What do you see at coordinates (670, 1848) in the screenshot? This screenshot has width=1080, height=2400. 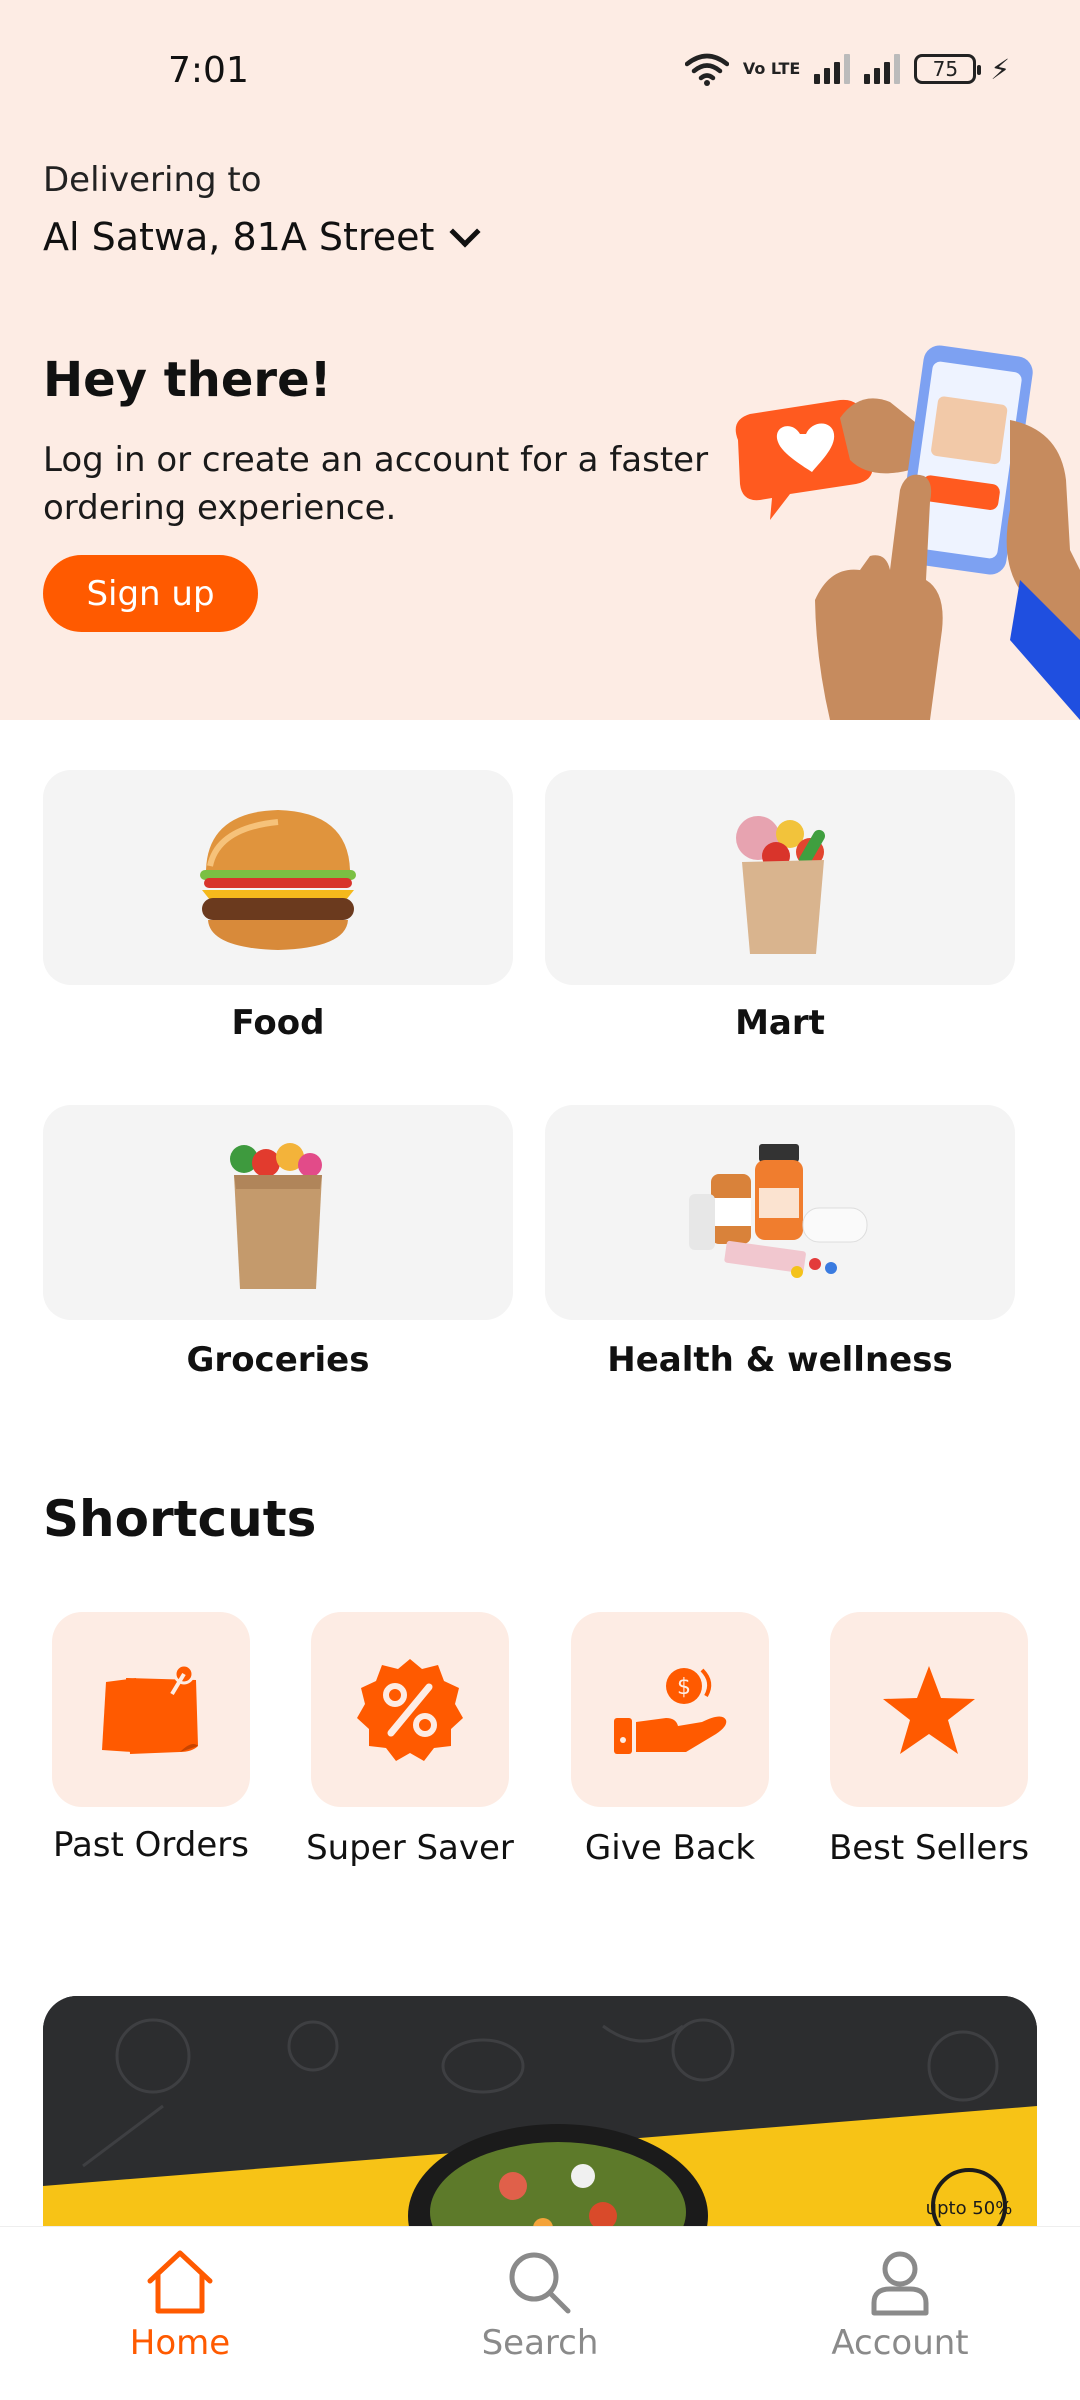 I see `shortcut-give-back-label: Give Back` at bounding box center [670, 1848].